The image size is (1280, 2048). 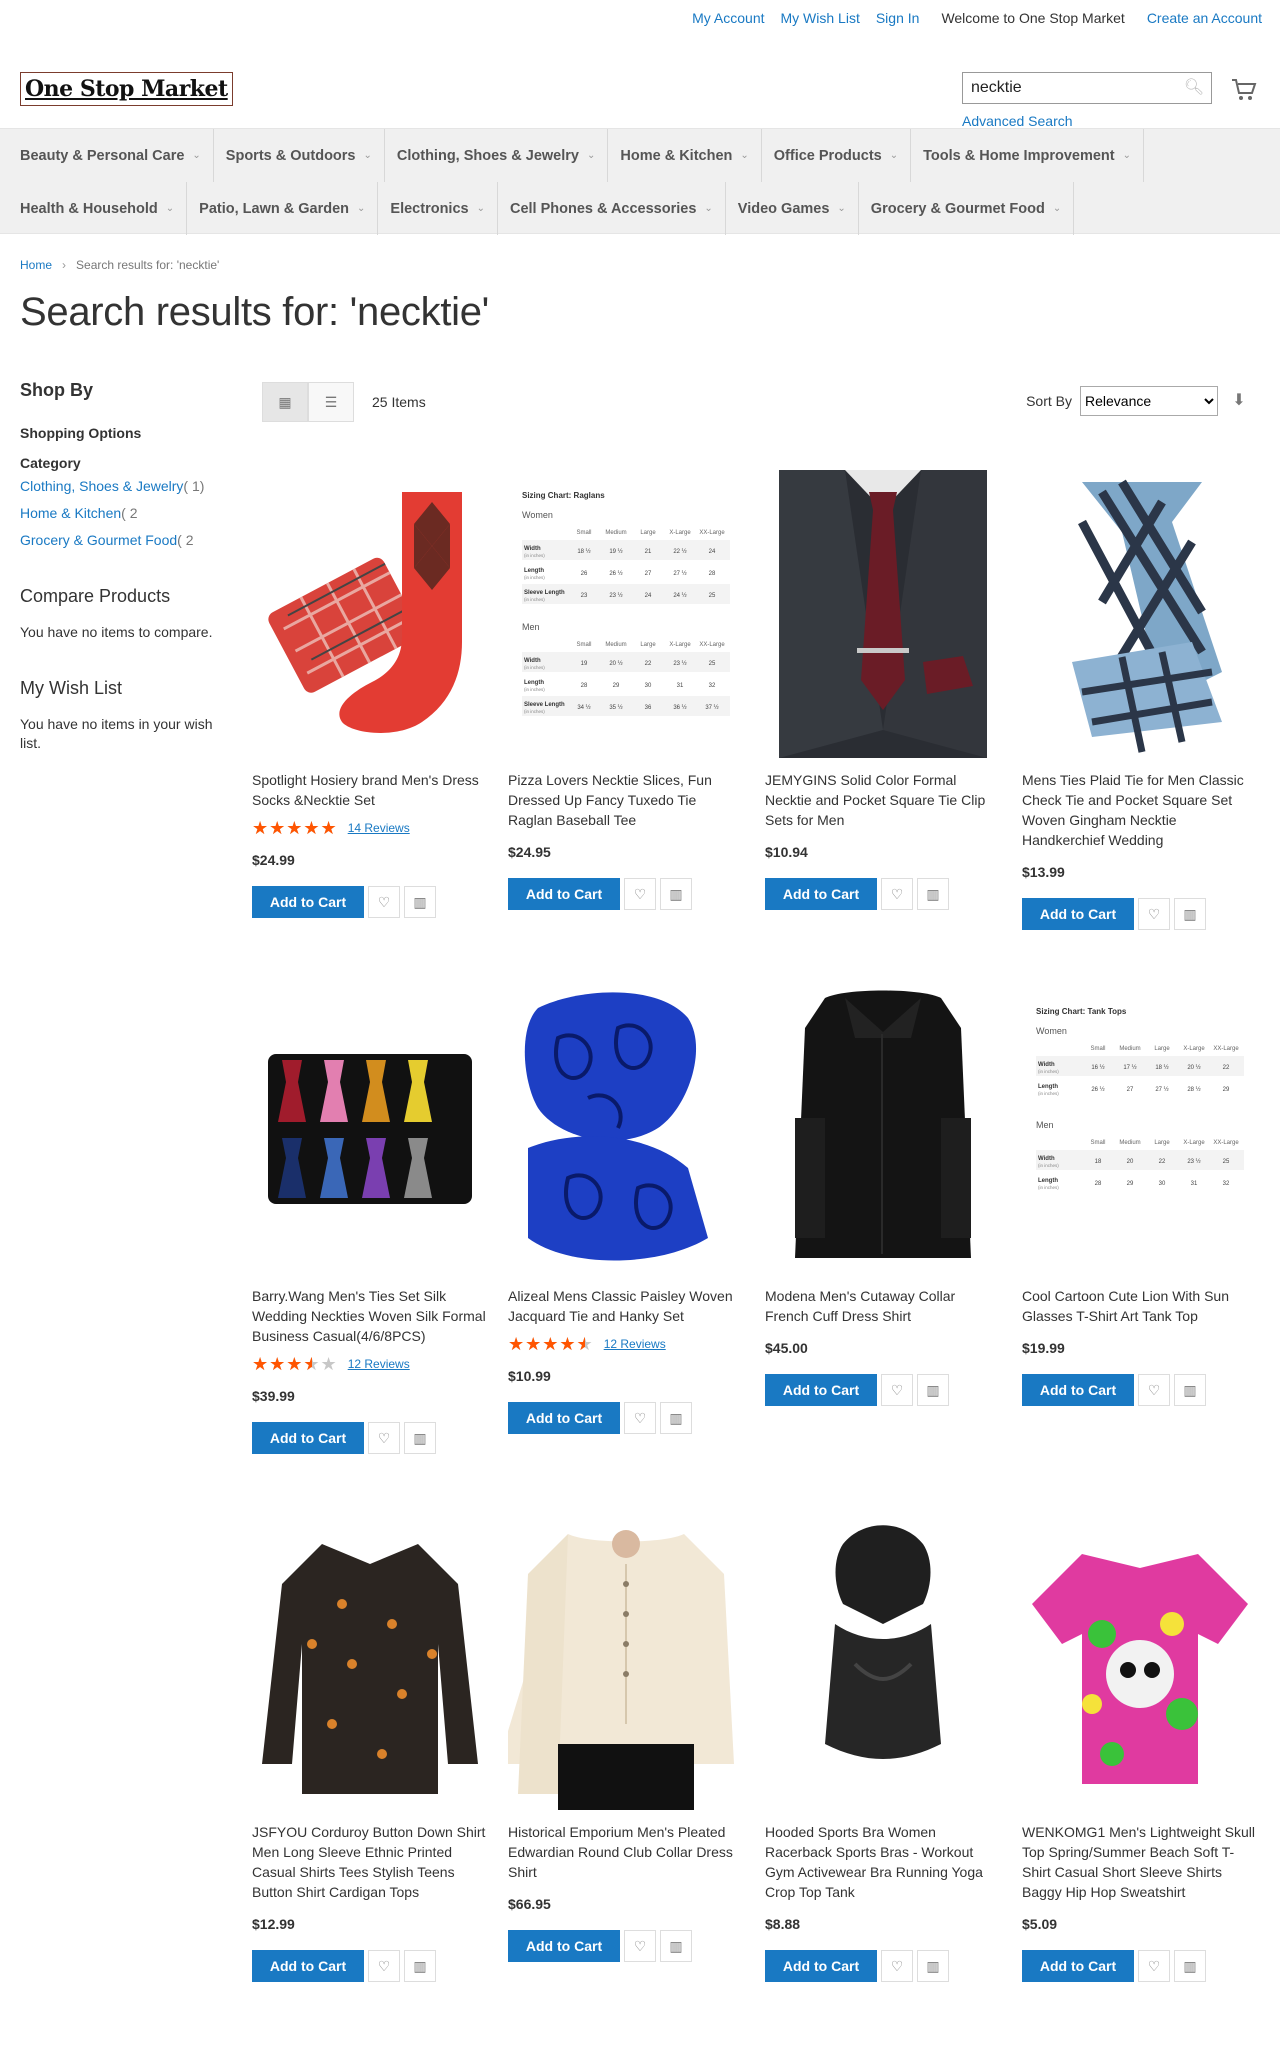 What do you see at coordinates (98, 540) in the screenshot?
I see `filter-link: Grocery & Gourmet Food` at bounding box center [98, 540].